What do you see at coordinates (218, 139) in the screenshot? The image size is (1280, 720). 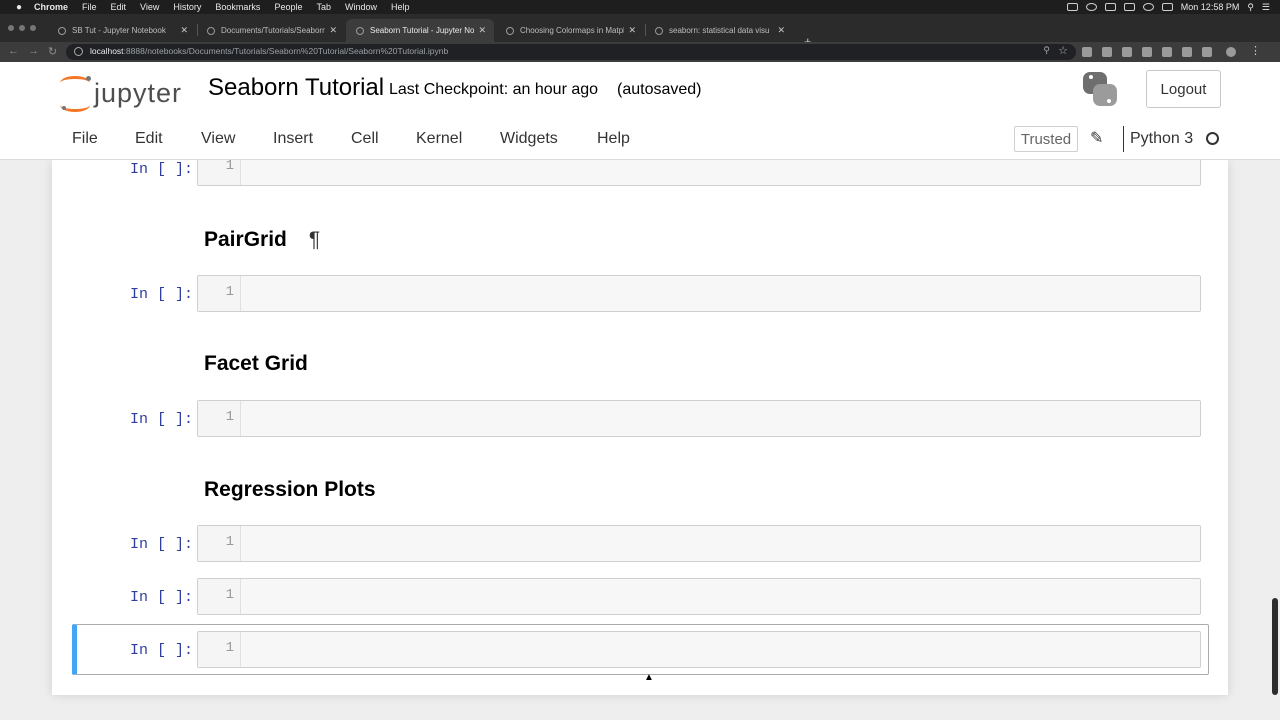 I see `menu-view: View` at bounding box center [218, 139].